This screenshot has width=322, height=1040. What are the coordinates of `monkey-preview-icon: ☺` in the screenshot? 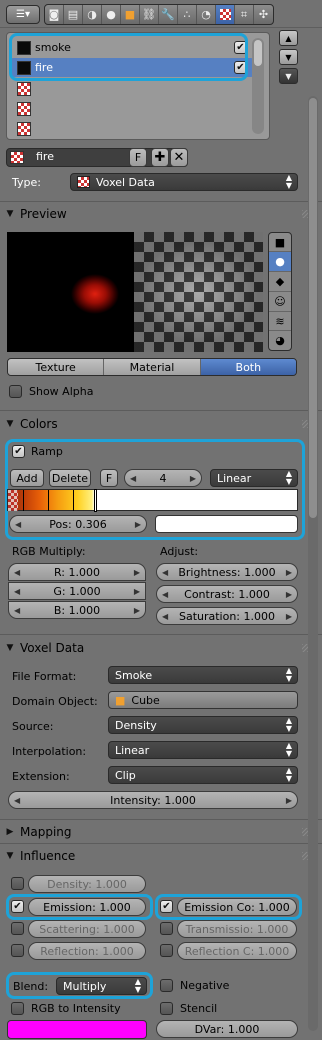 It's located at (280, 302).